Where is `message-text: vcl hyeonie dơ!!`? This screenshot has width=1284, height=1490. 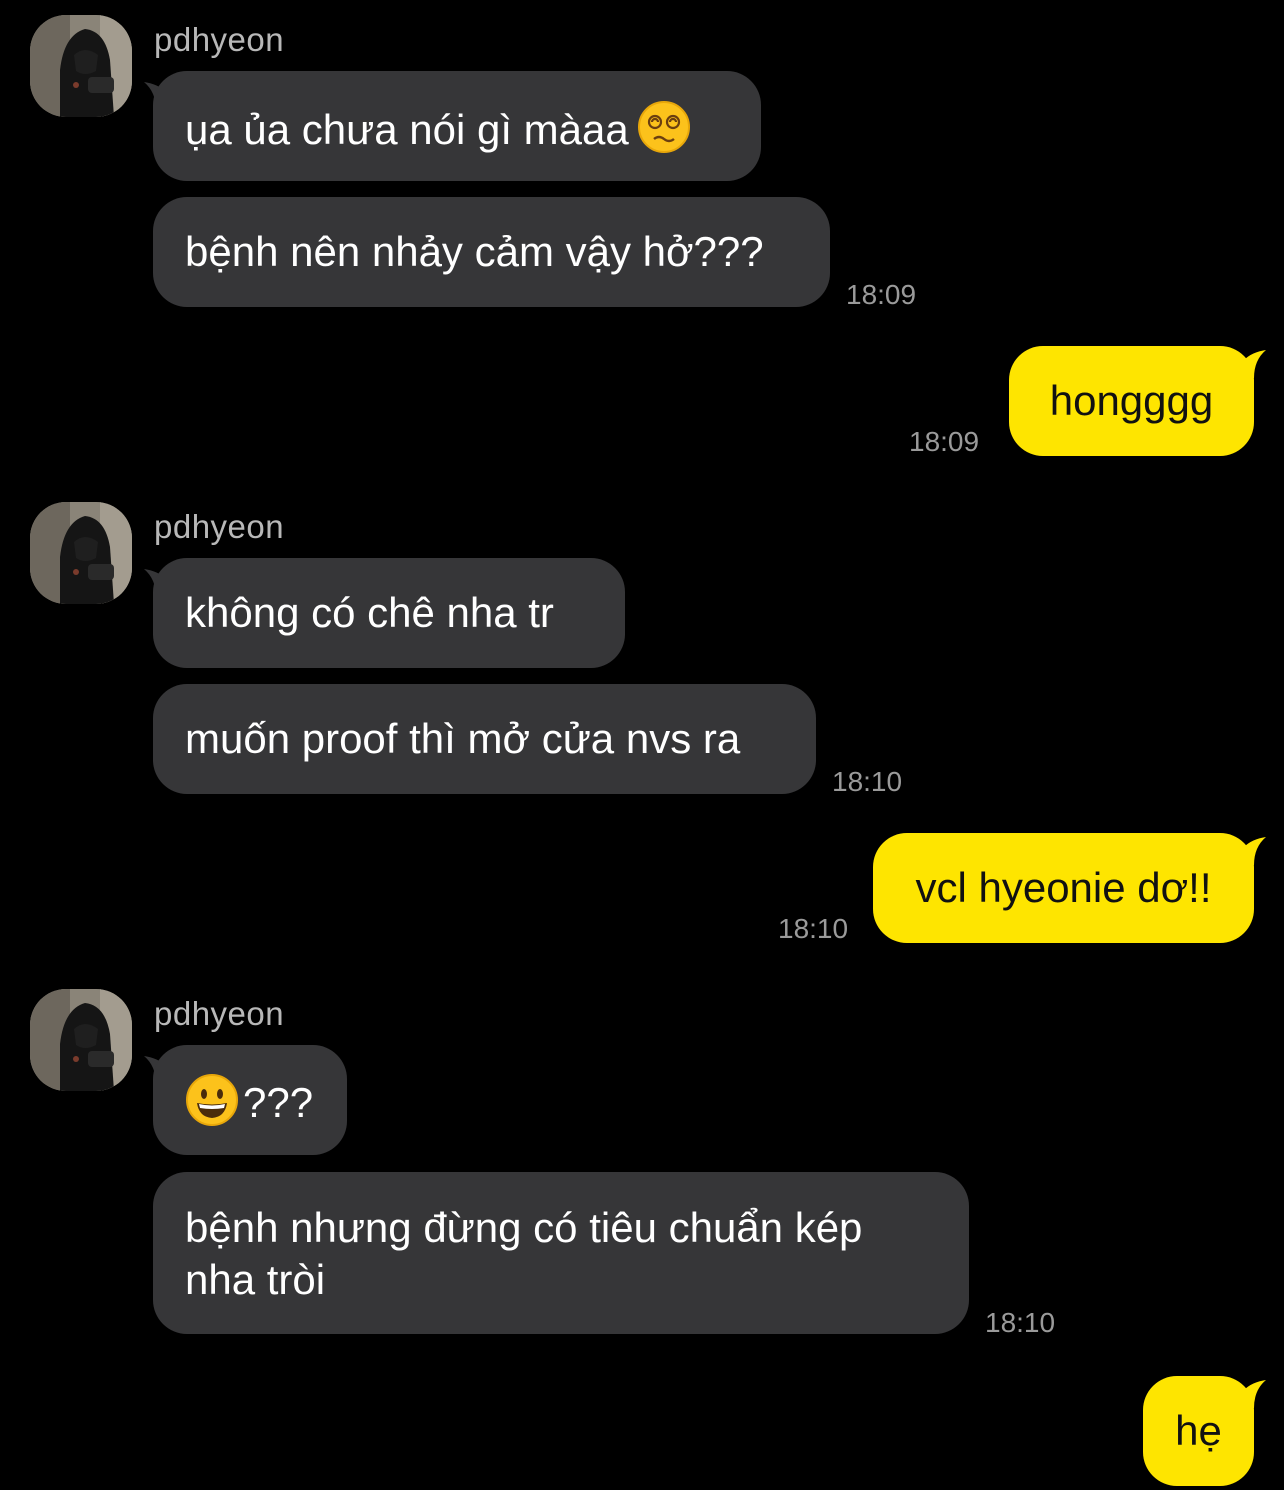 message-text: vcl hyeonie dơ!! is located at coordinates (1063, 887).